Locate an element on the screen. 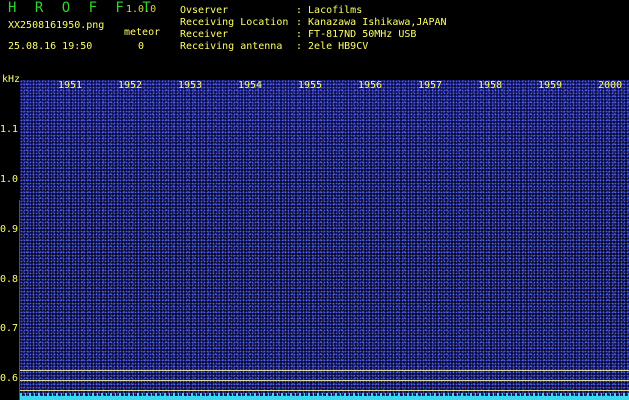 Image resolution: width=629 pixels, height=400 pixels. y-tick-label: 0.9 is located at coordinates (9, 229).